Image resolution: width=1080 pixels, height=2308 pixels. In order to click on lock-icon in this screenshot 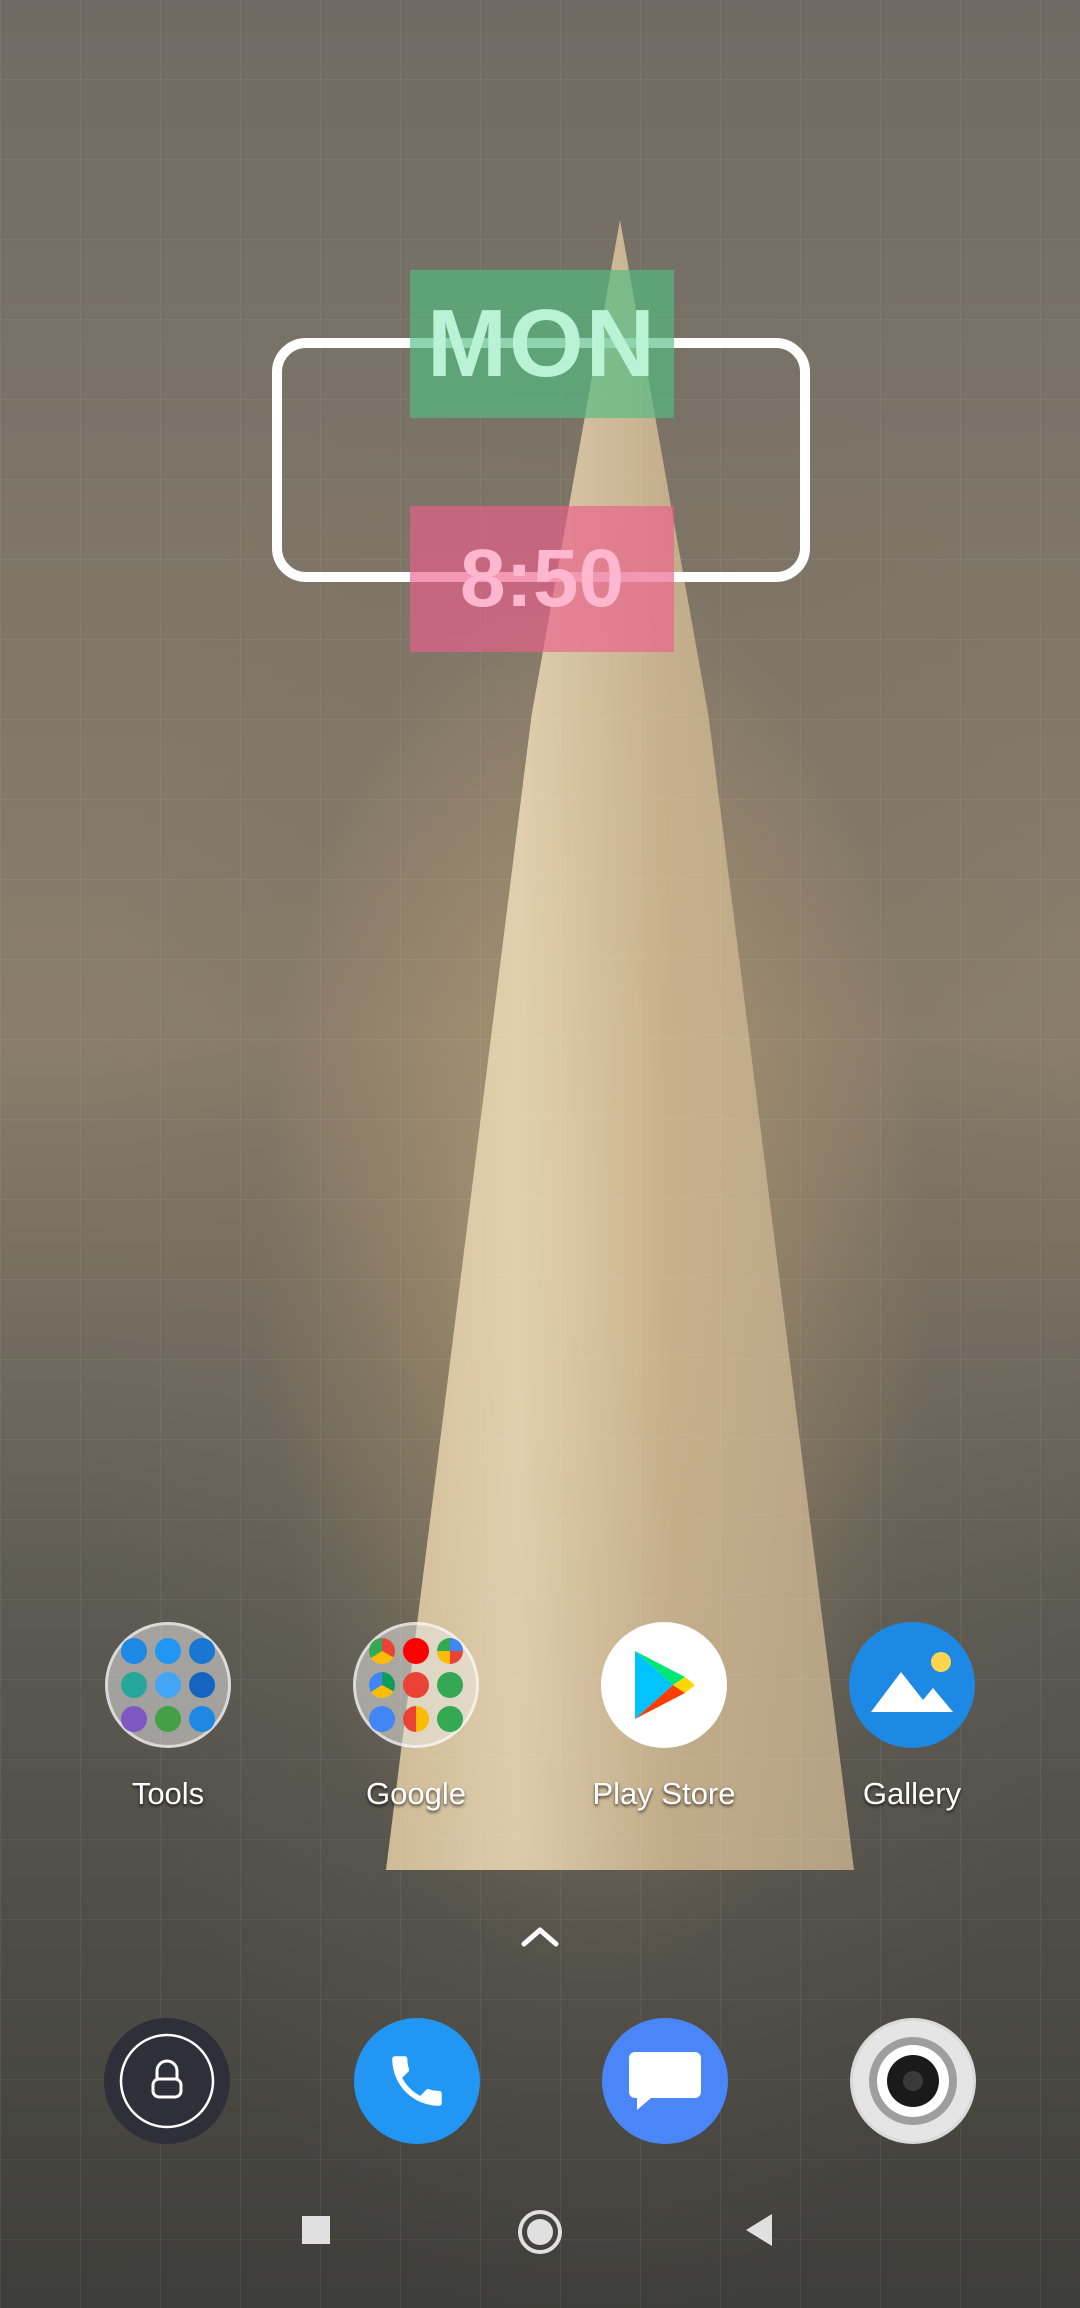, I will do `click(167, 2081)`.